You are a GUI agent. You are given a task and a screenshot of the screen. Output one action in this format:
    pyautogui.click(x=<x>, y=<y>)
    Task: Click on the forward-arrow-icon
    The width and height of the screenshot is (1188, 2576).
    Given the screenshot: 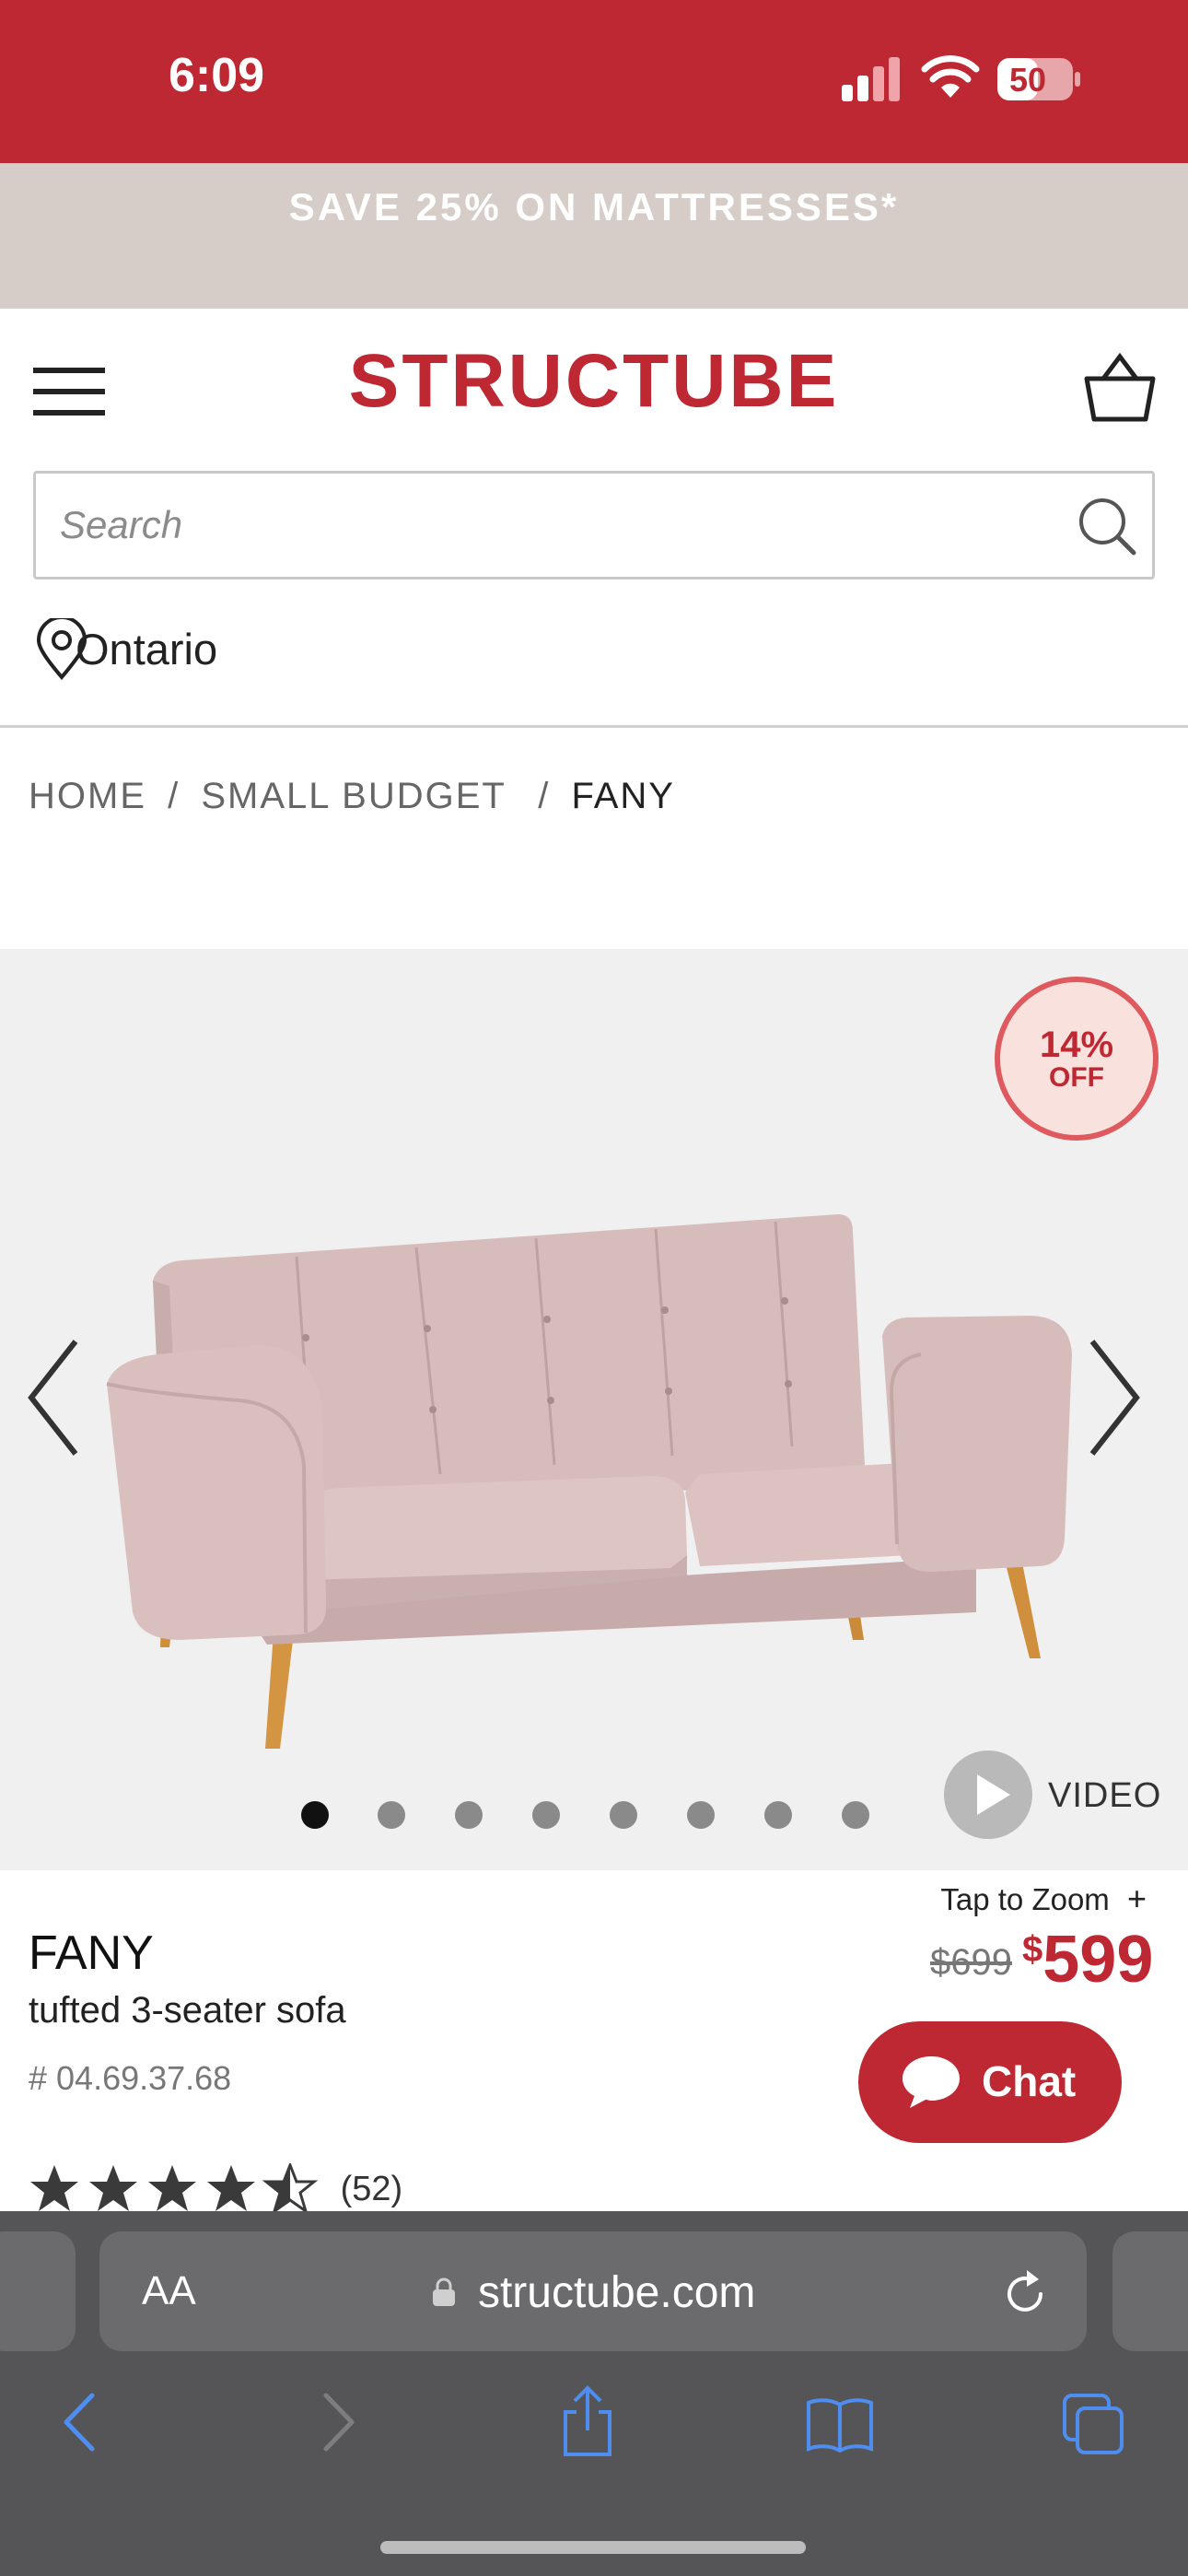 What is the action you would take?
    pyautogui.click(x=339, y=2422)
    